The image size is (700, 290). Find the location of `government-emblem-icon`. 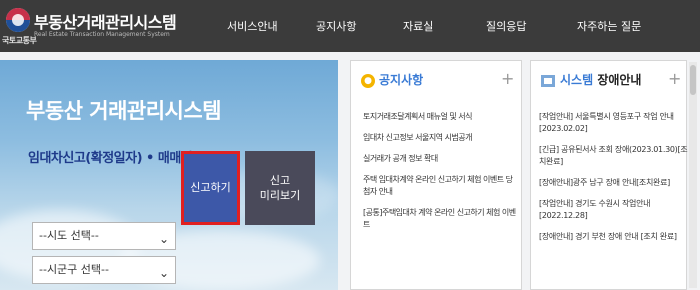

government-emblem-icon is located at coordinates (18, 20).